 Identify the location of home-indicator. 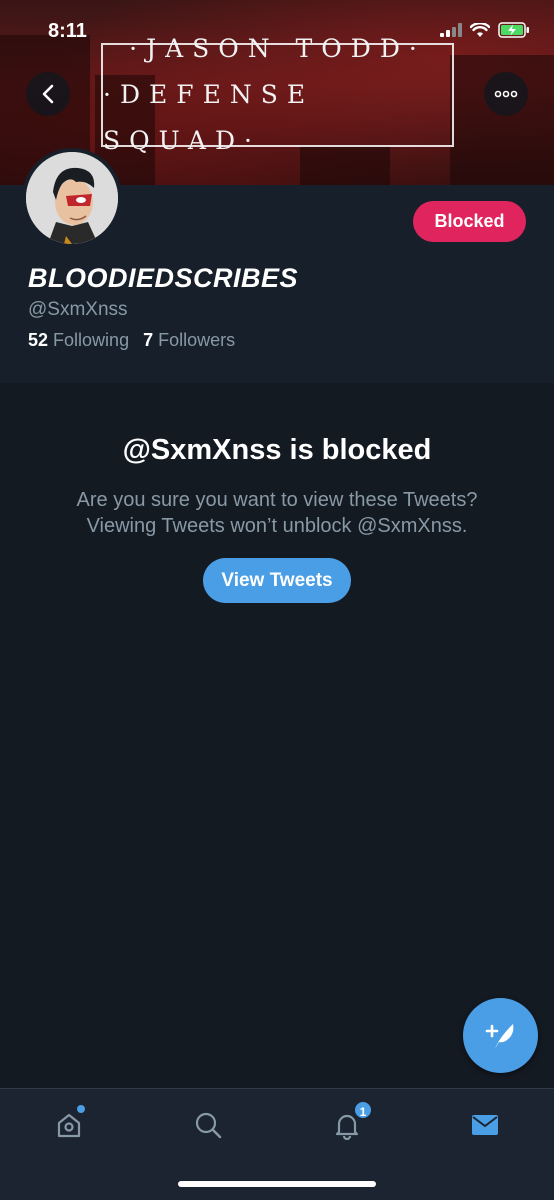
(277, 1184).